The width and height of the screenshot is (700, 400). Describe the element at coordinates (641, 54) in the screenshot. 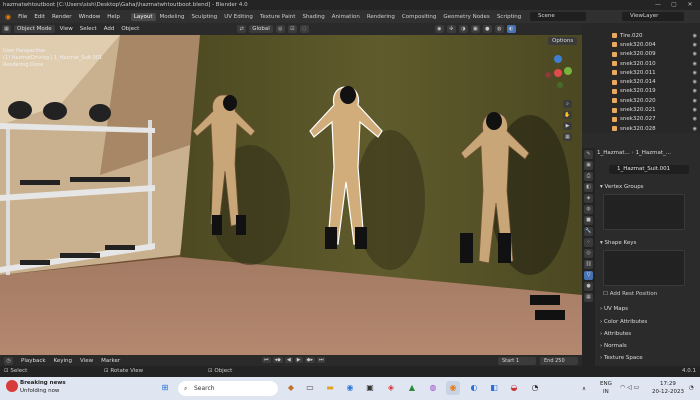

I see `outliner-item: snek320.009 ◉` at that location.